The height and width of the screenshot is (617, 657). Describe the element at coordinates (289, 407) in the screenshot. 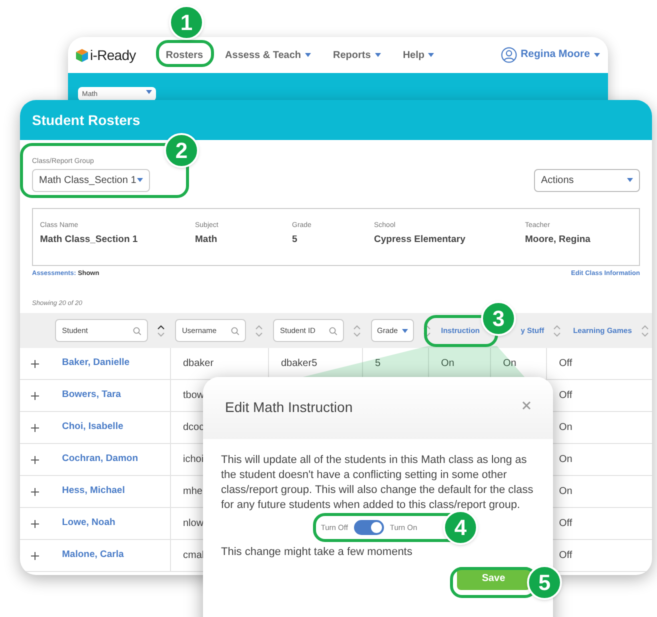

I see `dialog-title: Edit Math Instruction` at that location.